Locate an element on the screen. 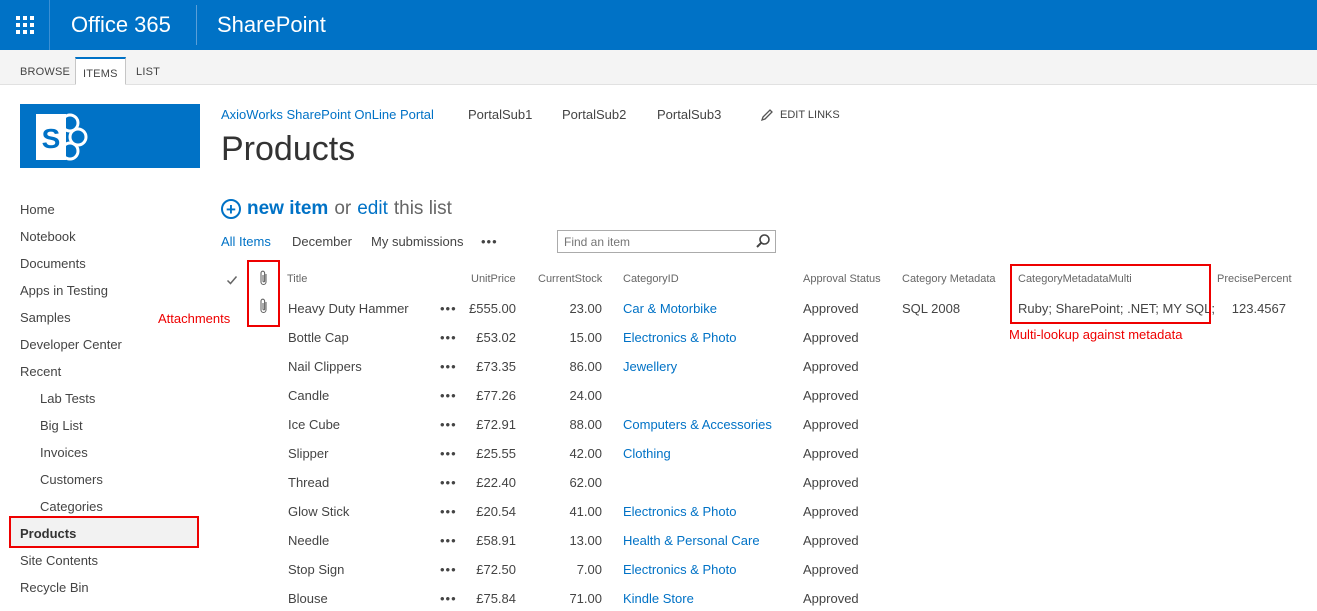  item-unitprice: £53.02 is located at coordinates (496, 337).